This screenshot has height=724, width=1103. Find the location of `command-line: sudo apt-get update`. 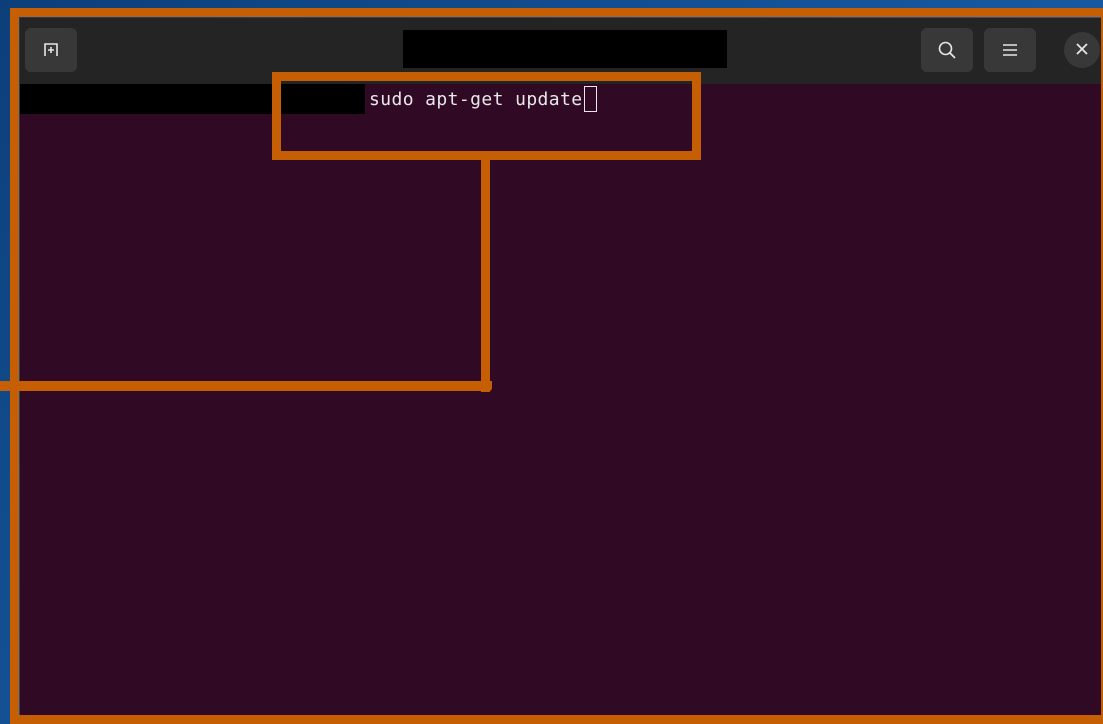

command-line: sudo apt-get update is located at coordinates (308, 99).